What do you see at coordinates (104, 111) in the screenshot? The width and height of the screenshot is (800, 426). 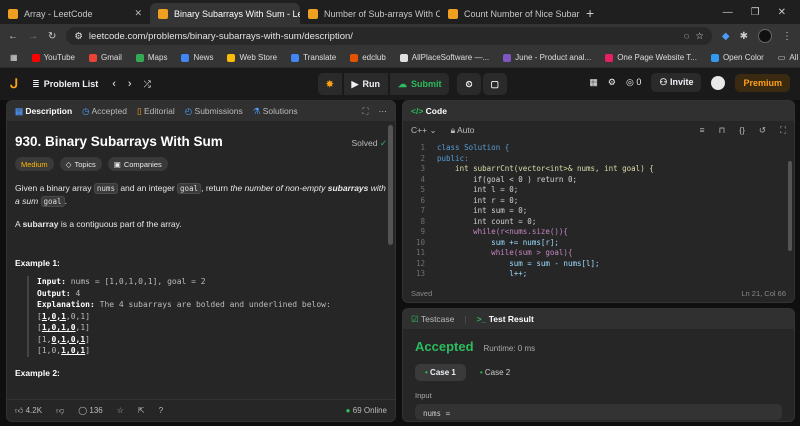 I see `tab-accepted: ◷ Accepted` at bounding box center [104, 111].